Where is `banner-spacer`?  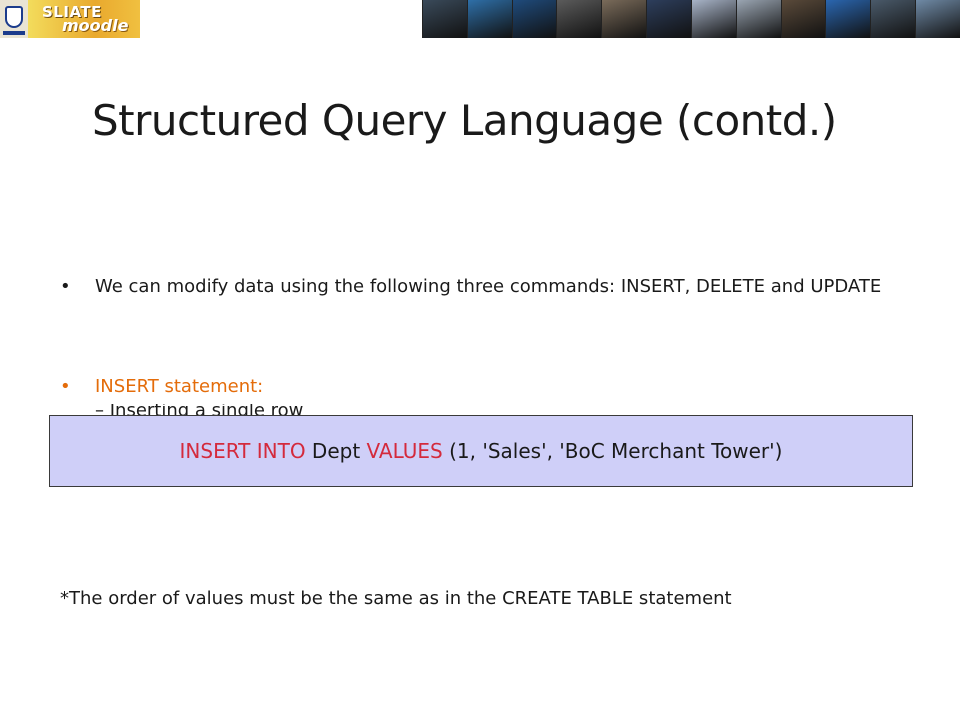
banner-spacer is located at coordinates (281, 19).